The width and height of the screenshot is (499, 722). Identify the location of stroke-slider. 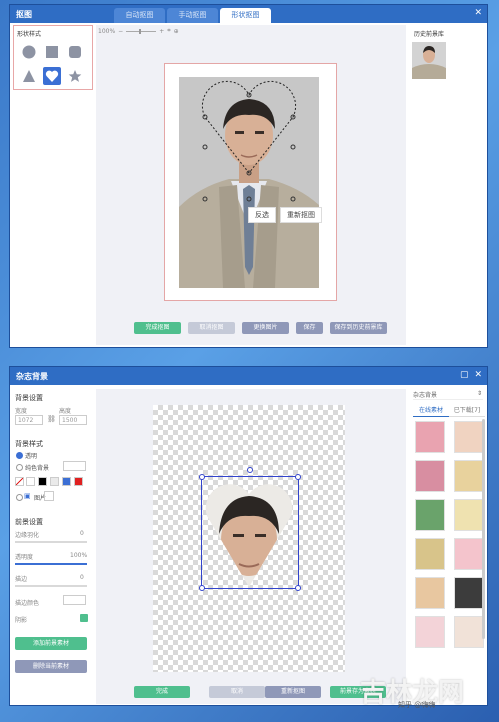
(51, 586).